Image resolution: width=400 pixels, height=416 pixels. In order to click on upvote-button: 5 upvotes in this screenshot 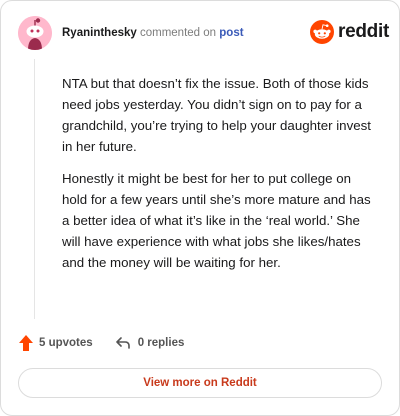, I will do `click(55, 343)`.